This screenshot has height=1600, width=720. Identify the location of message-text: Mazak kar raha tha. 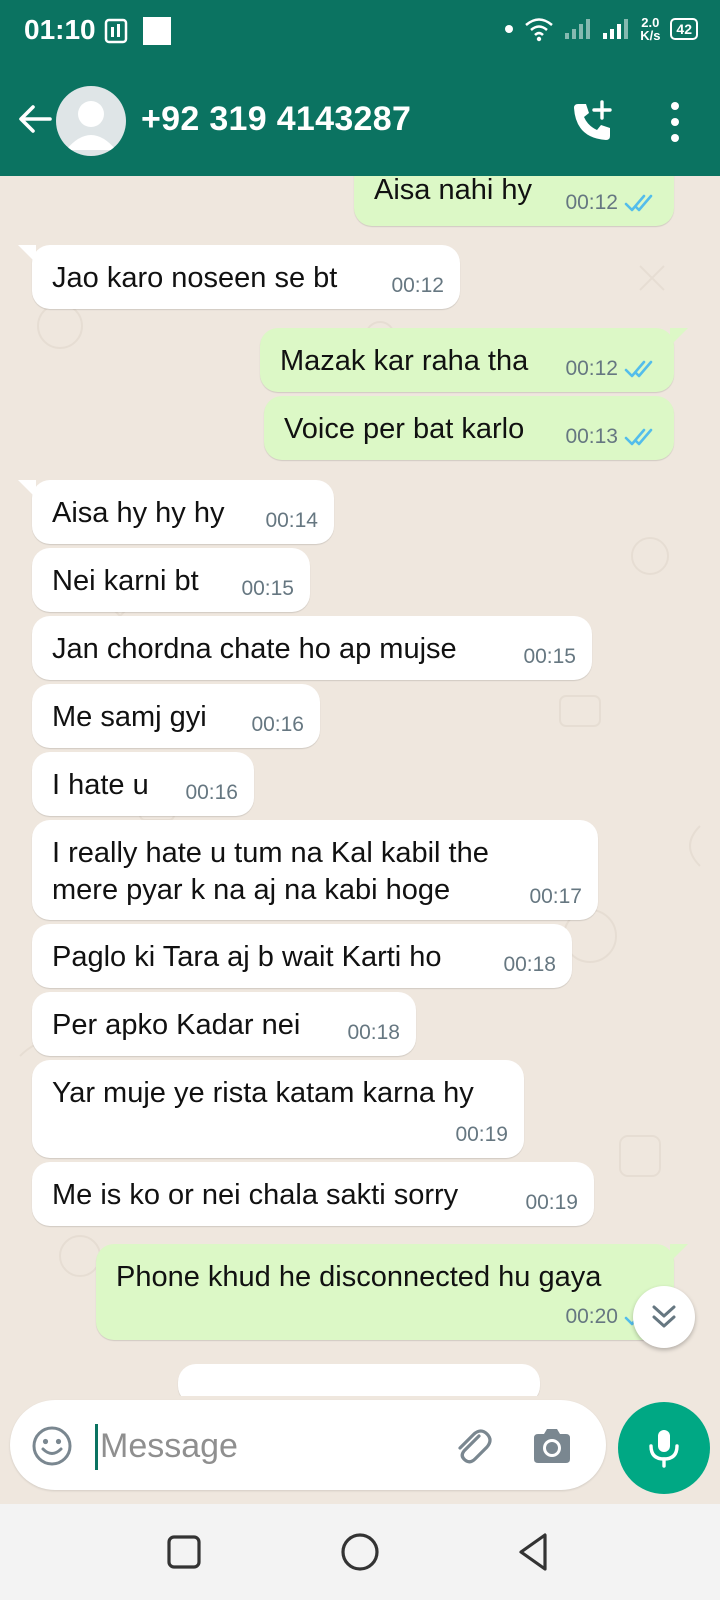
(404, 361).